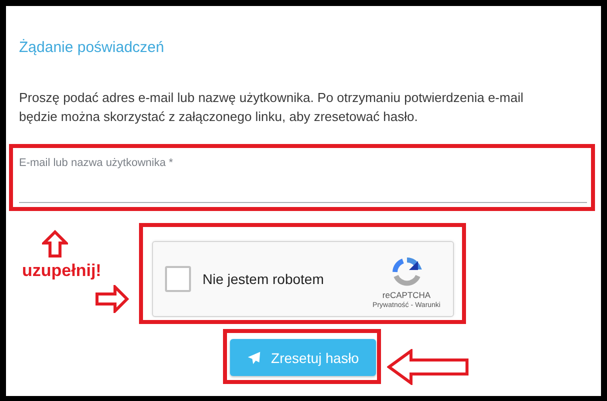 Image resolution: width=607 pixels, height=401 pixels. What do you see at coordinates (112, 299) in the screenshot?
I see `right-arrow-icon` at bounding box center [112, 299].